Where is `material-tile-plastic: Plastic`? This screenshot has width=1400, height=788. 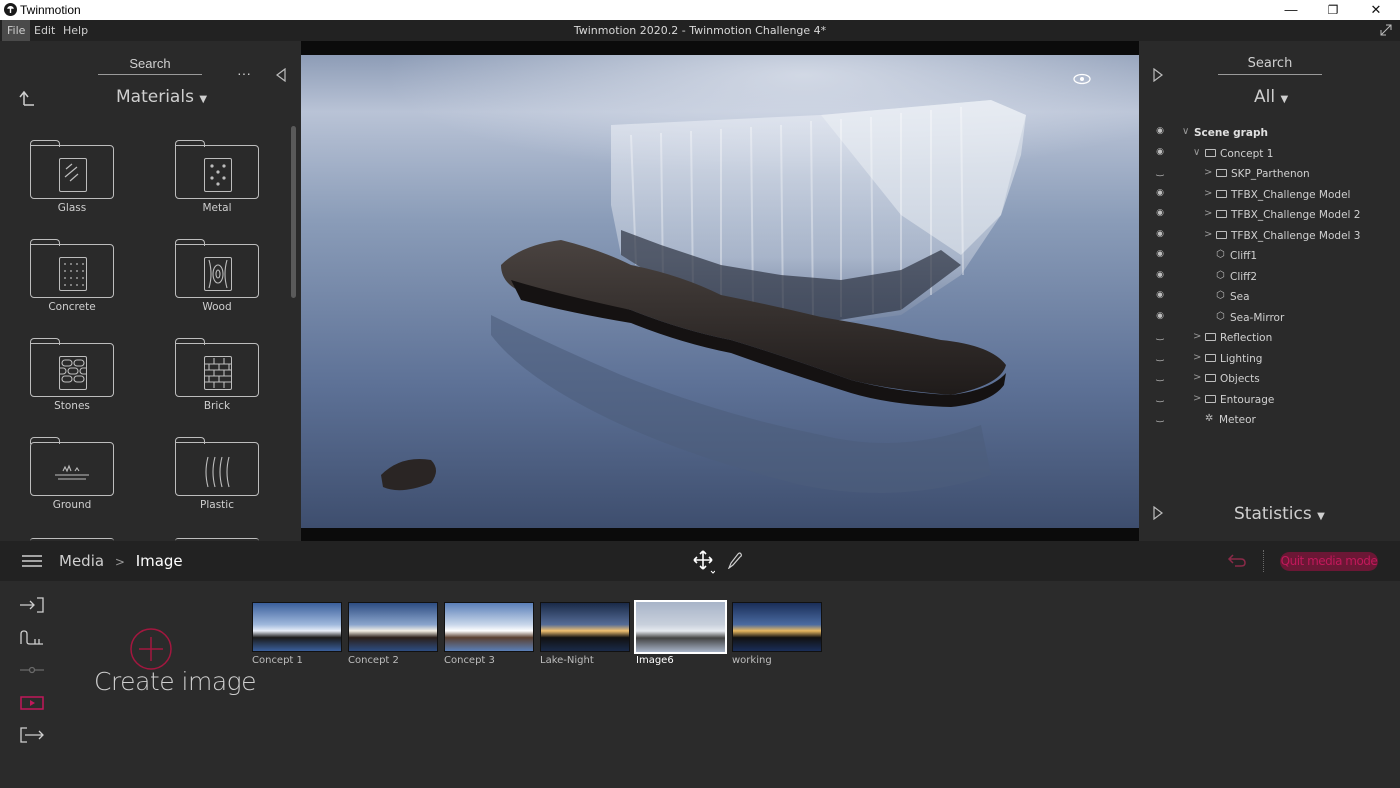
material-tile-plastic: Plastic is located at coordinates (216, 474).